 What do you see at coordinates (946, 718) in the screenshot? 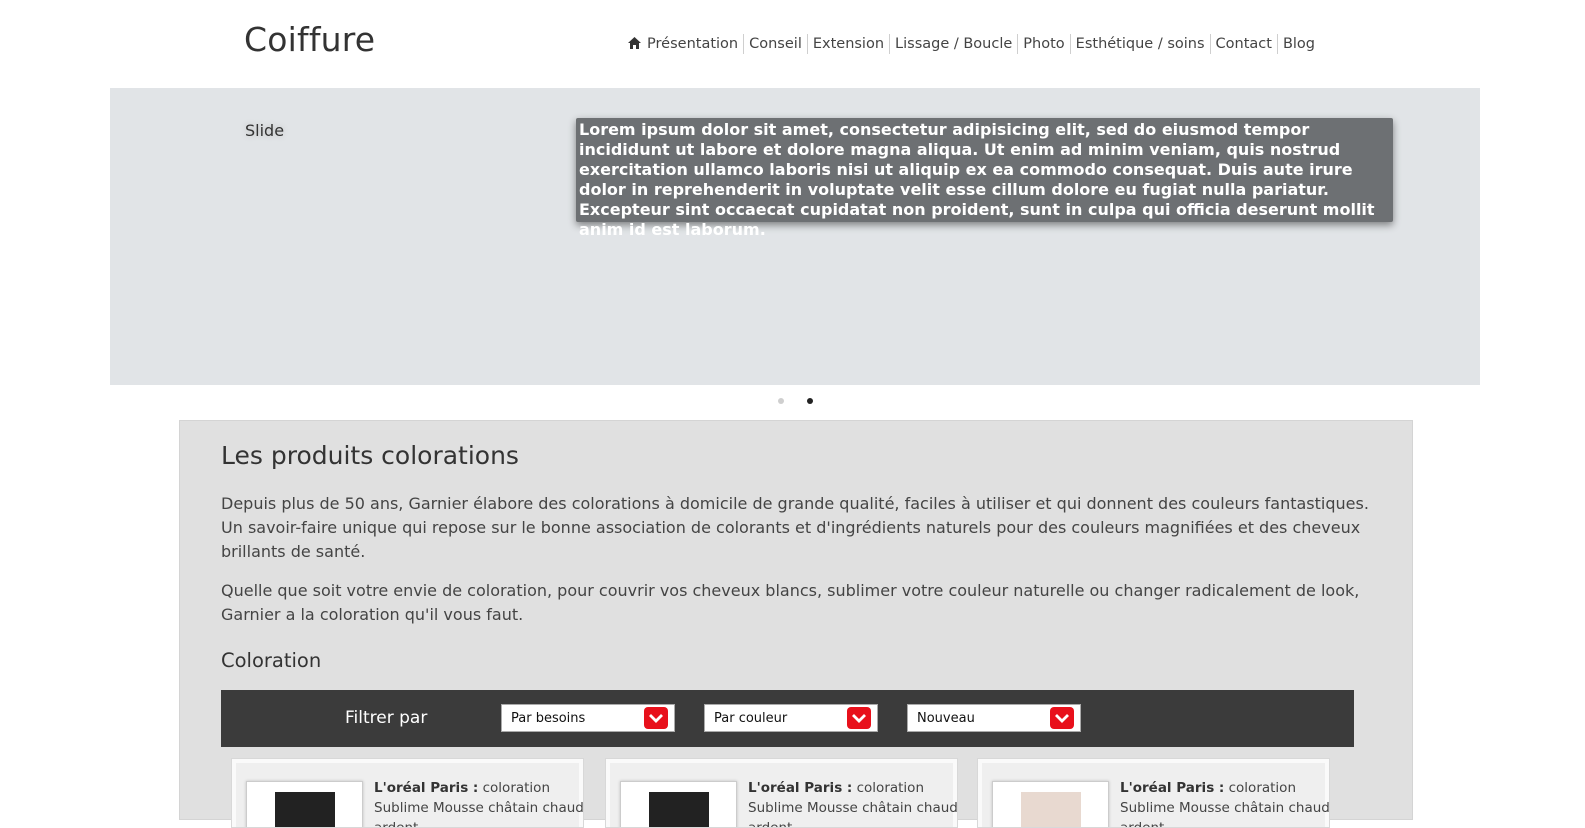
I see `select-value: Nouveau` at bounding box center [946, 718].